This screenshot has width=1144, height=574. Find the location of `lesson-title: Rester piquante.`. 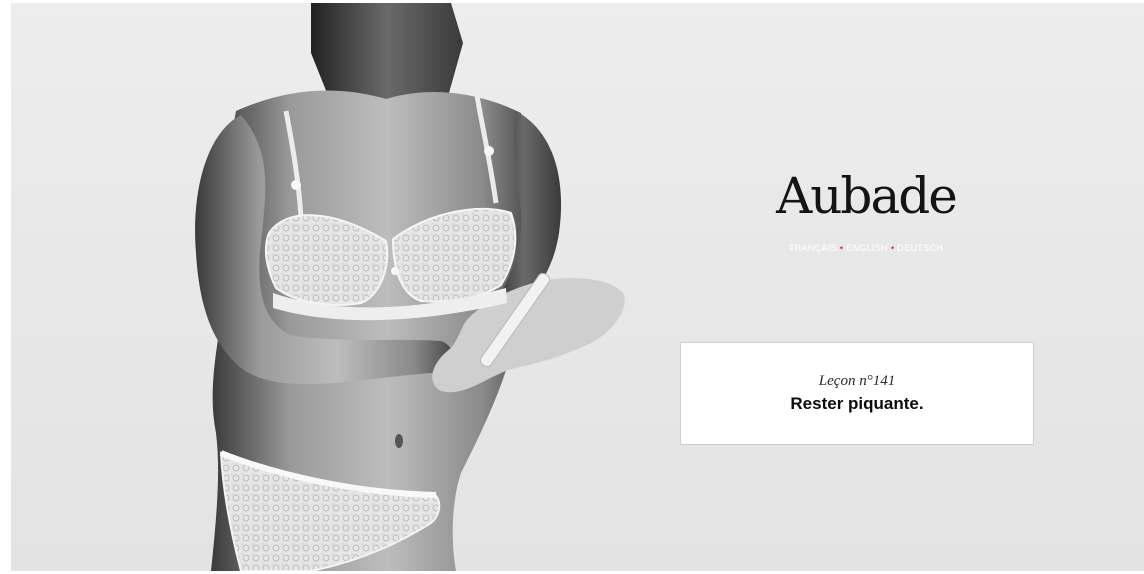

lesson-title: Rester piquante. is located at coordinates (857, 403).